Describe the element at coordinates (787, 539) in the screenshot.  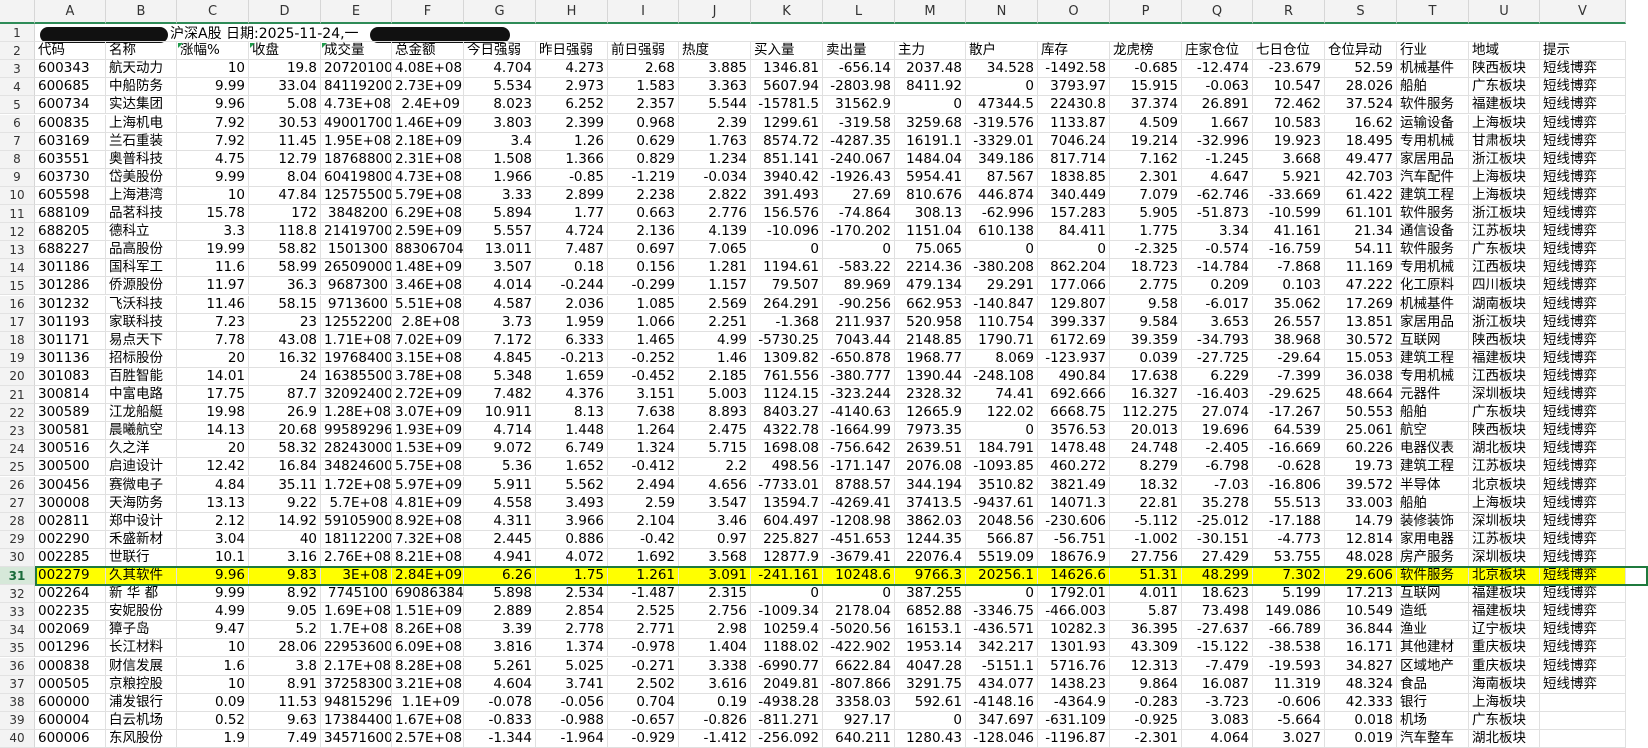
I see `table-cell: 225.827` at that location.